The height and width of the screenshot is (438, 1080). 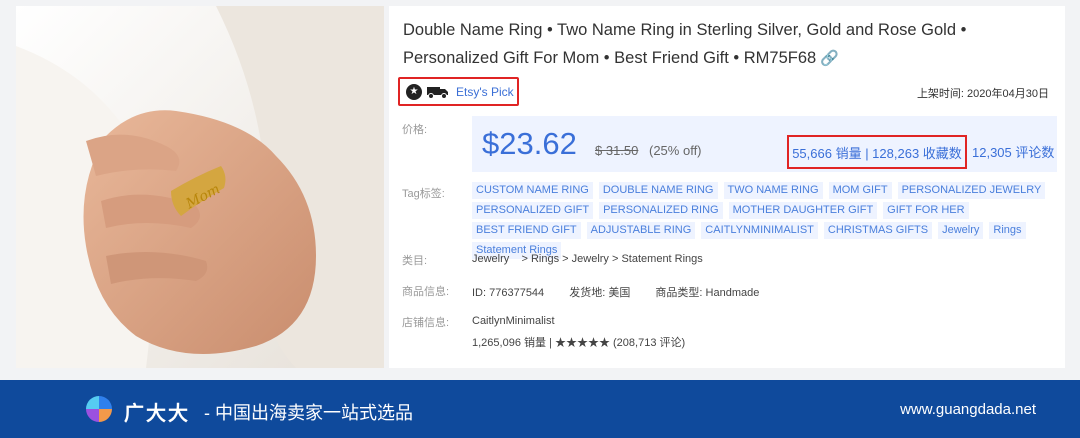 I want to click on tag-item: MOM GIFT, so click(x=860, y=190).